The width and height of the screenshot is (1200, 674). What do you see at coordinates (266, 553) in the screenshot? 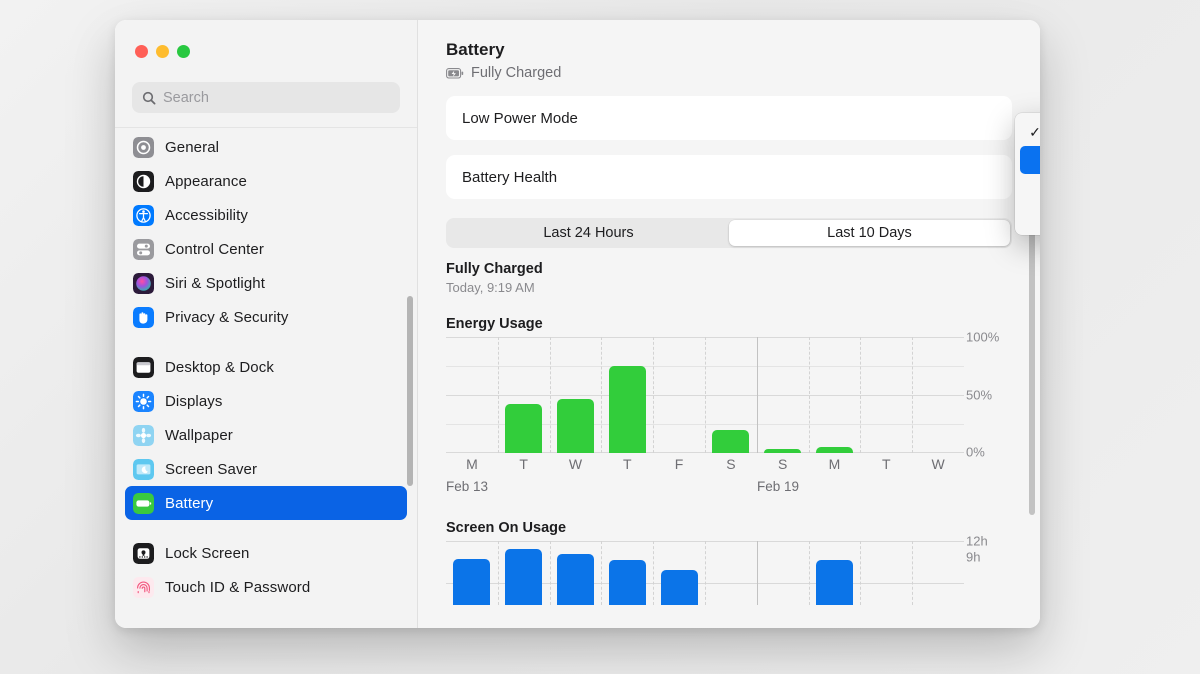
I see `sidebar-item-lock-screen: Lock Screen` at bounding box center [266, 553].